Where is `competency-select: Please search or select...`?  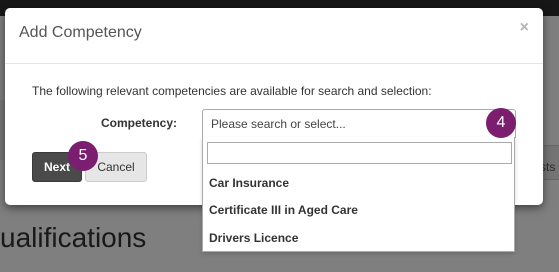 competency-select: Please search or select... is located at coordinates (359, 123).